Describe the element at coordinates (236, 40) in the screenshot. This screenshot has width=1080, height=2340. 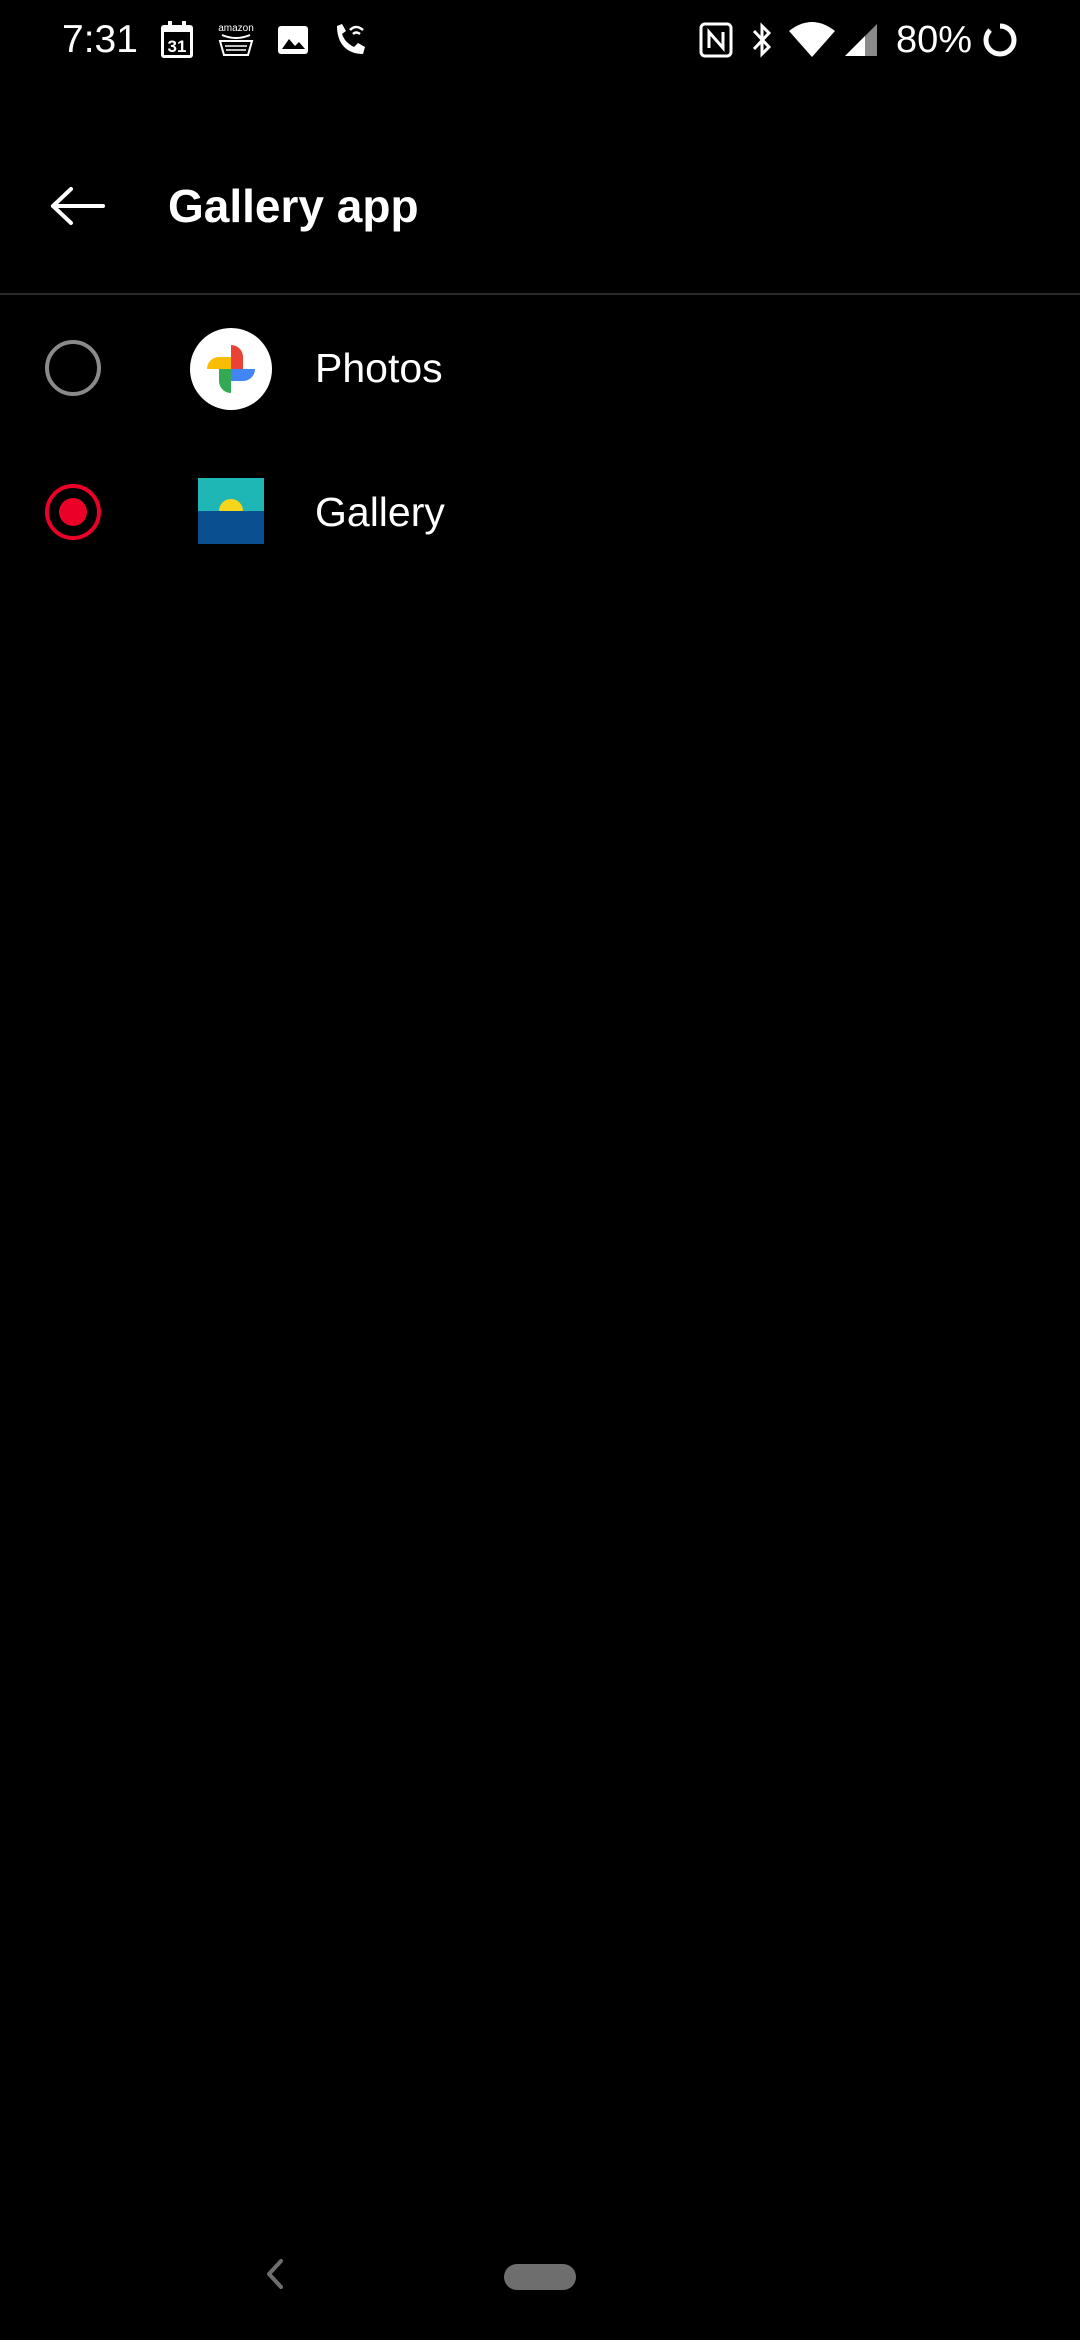
I see `amazon-icon: amazon` at that location.